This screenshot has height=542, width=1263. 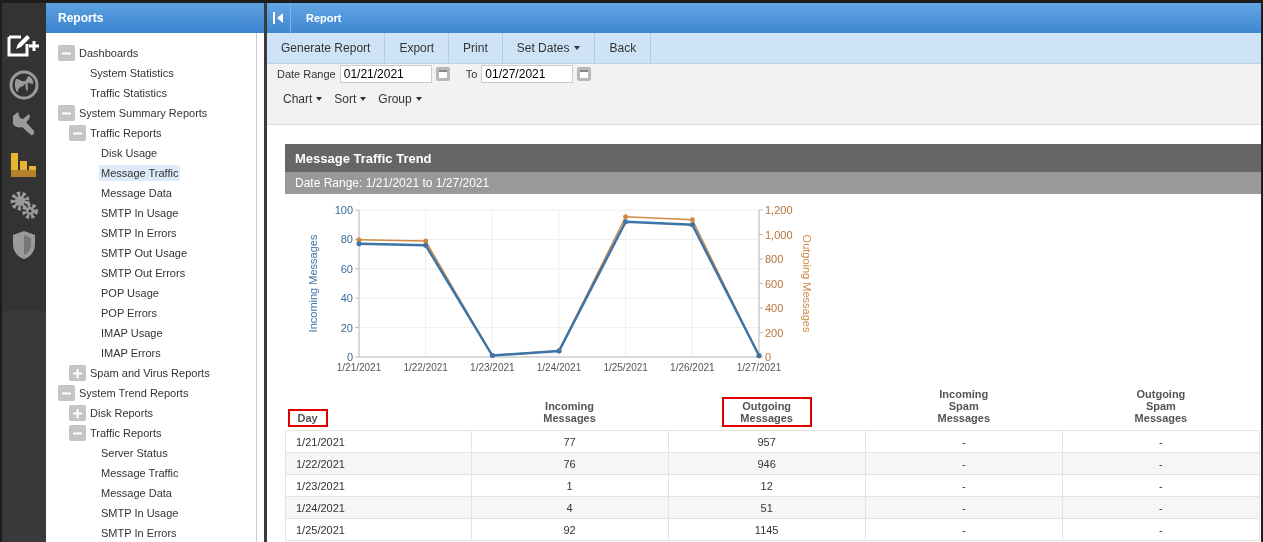 What do you see at coordinates (144, 253) in the screenshot?
I see `tree-item: SMTP Out Usage` at bounding box center [144, 253].